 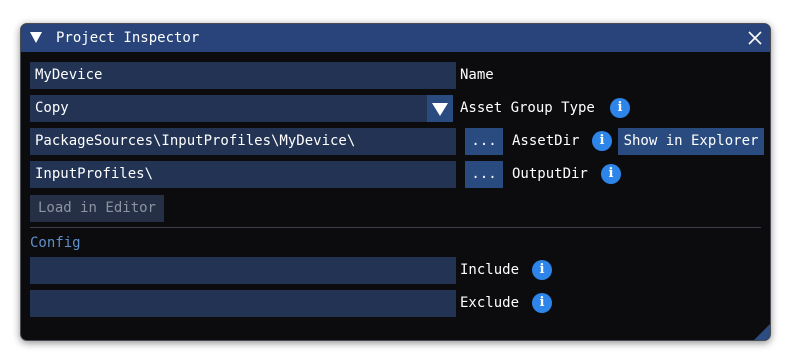 I want to click on load-in-editor-button: Load in Editor, so click(x=97, y=208).